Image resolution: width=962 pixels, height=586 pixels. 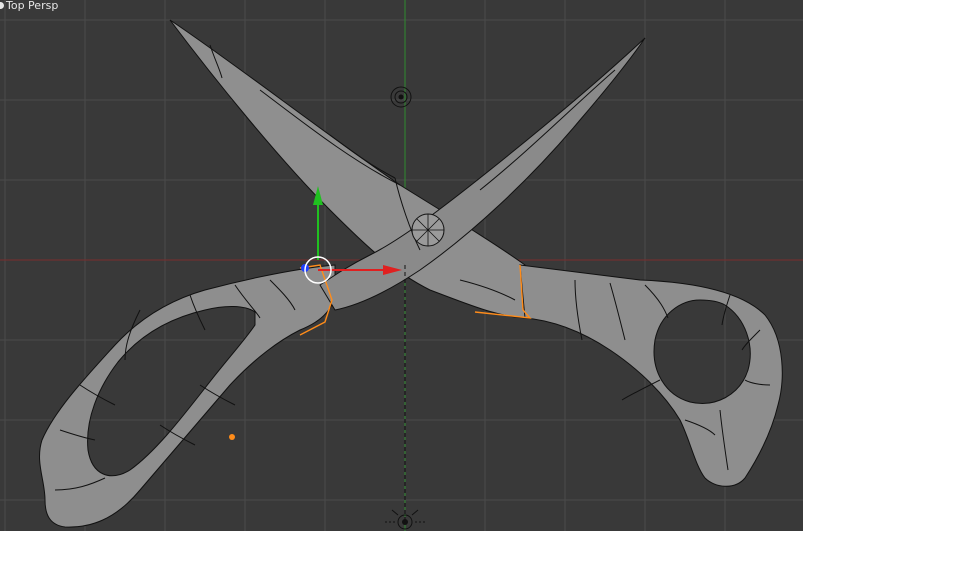 What do you see at coordinates (32, 6) in the screenshot?
I see `view-label-text: Top Persp` at bounding box center [32, 6].